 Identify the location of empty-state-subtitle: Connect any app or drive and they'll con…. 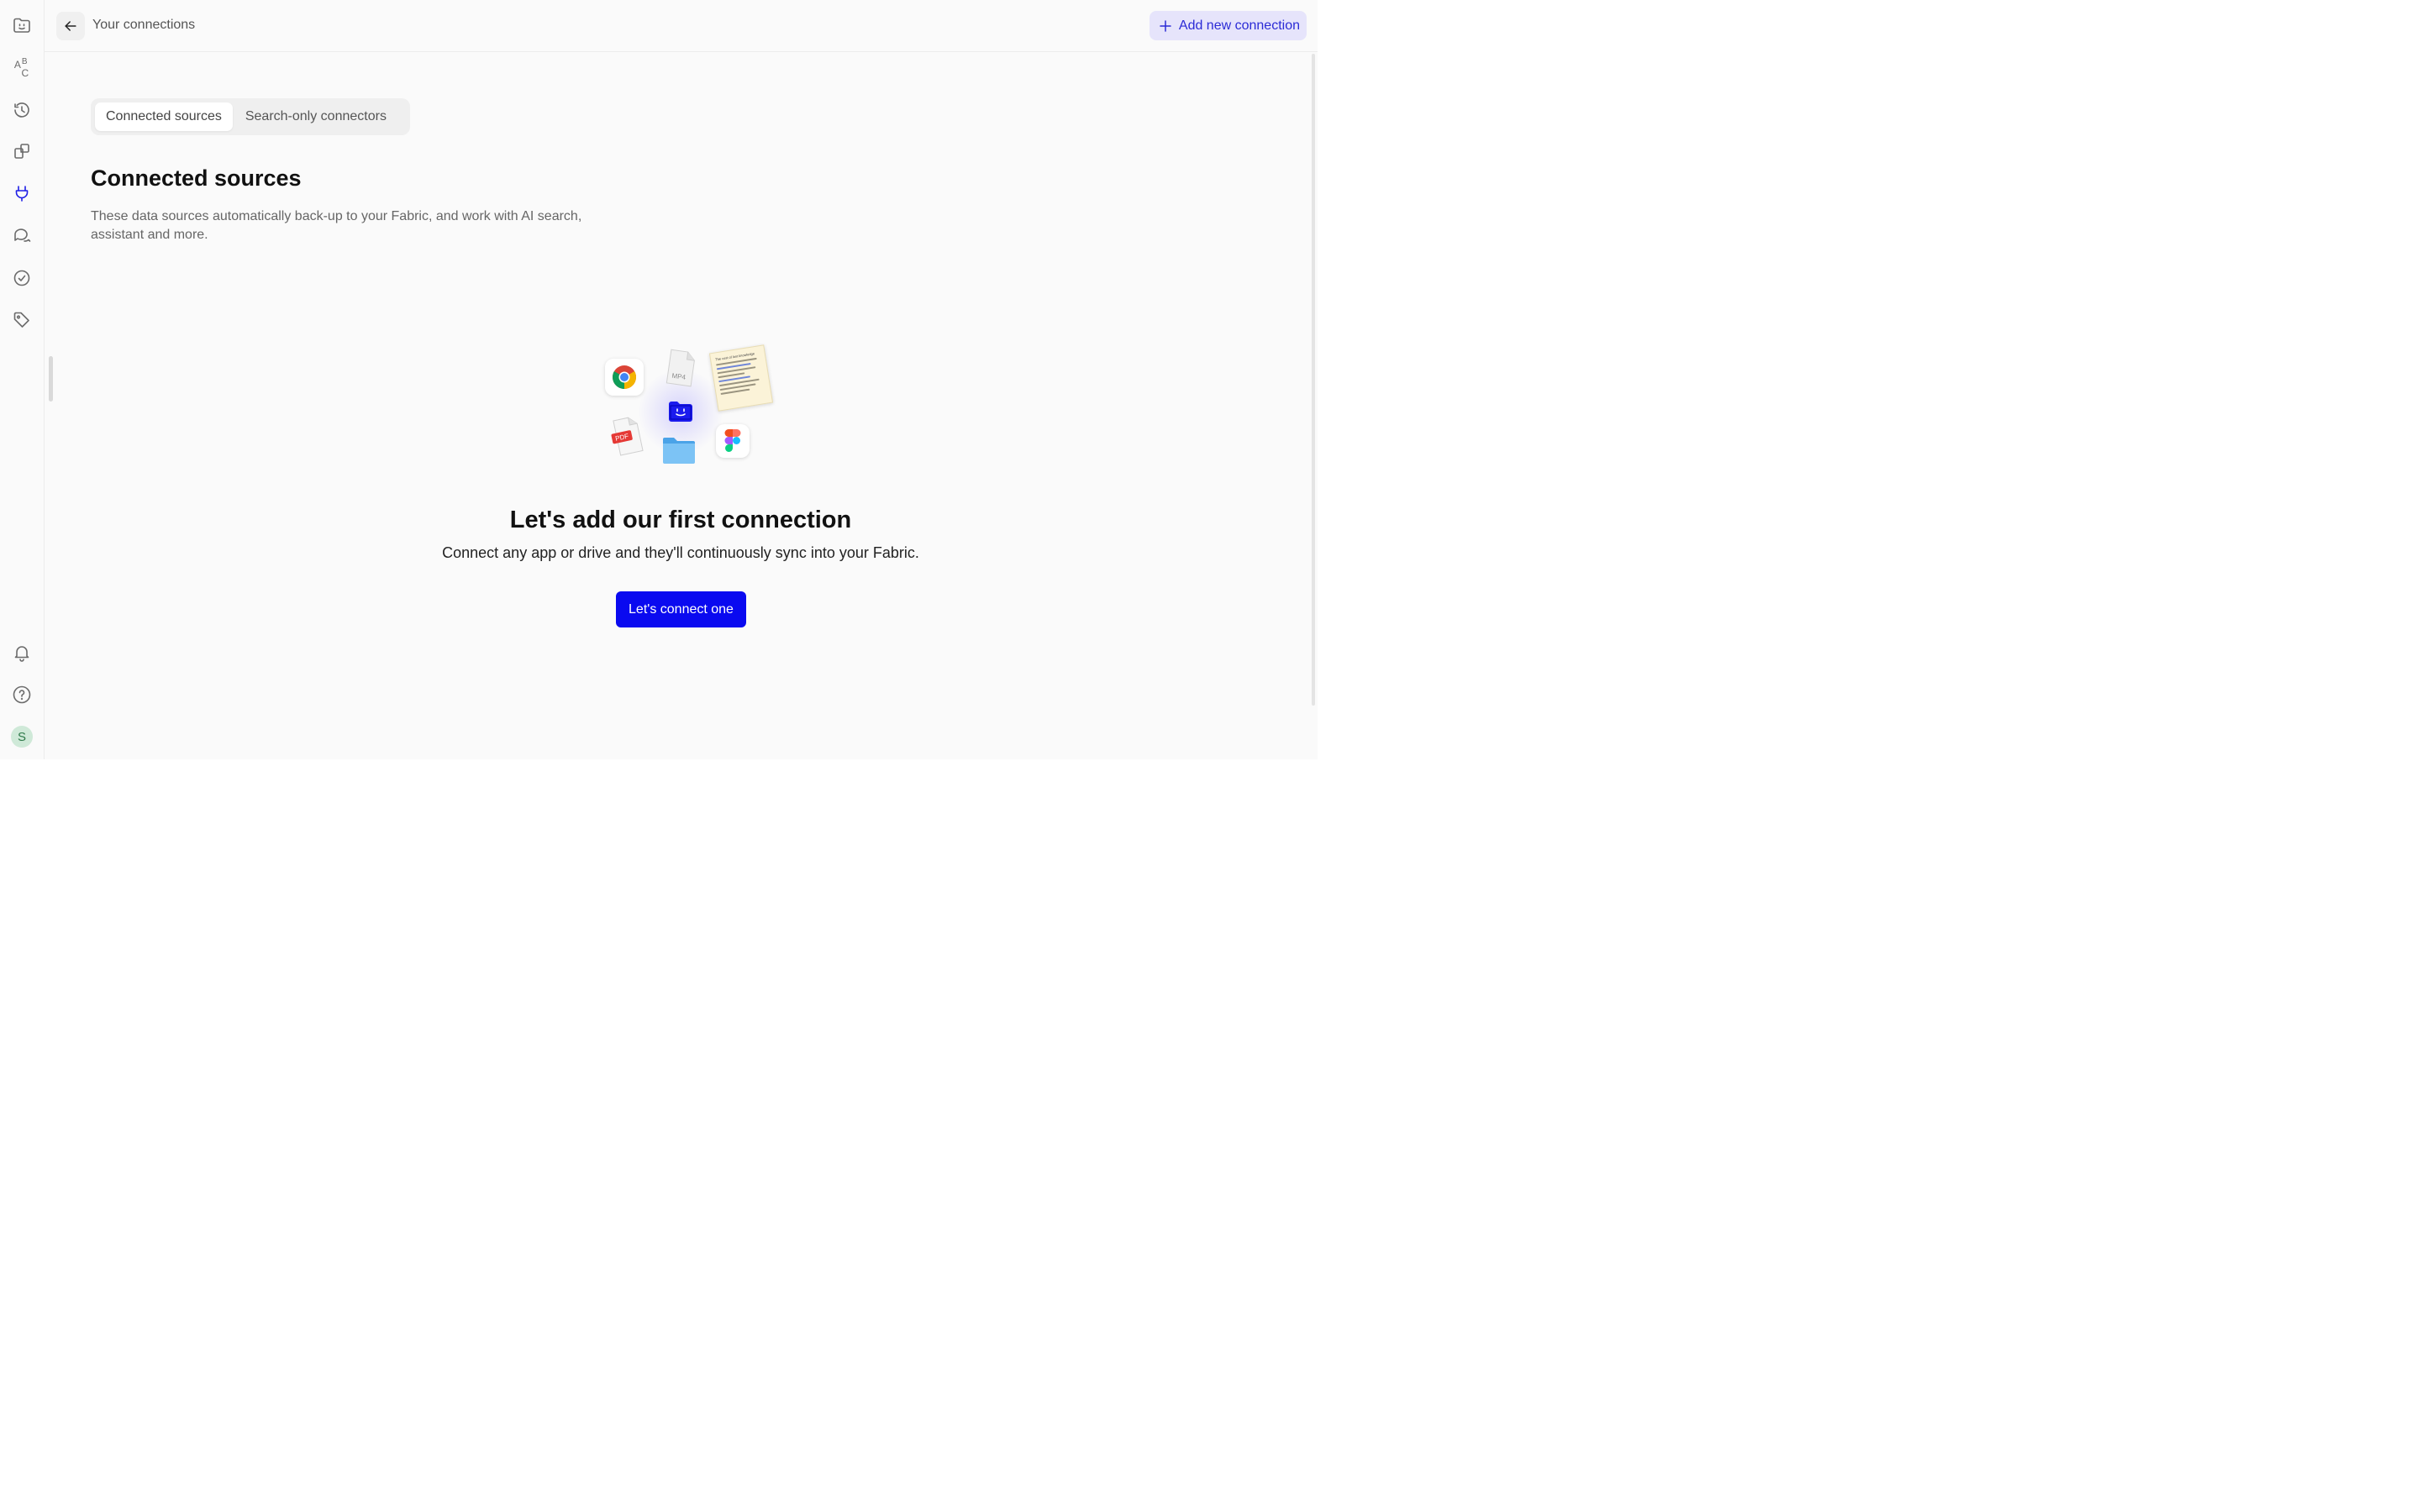
(680, 552).